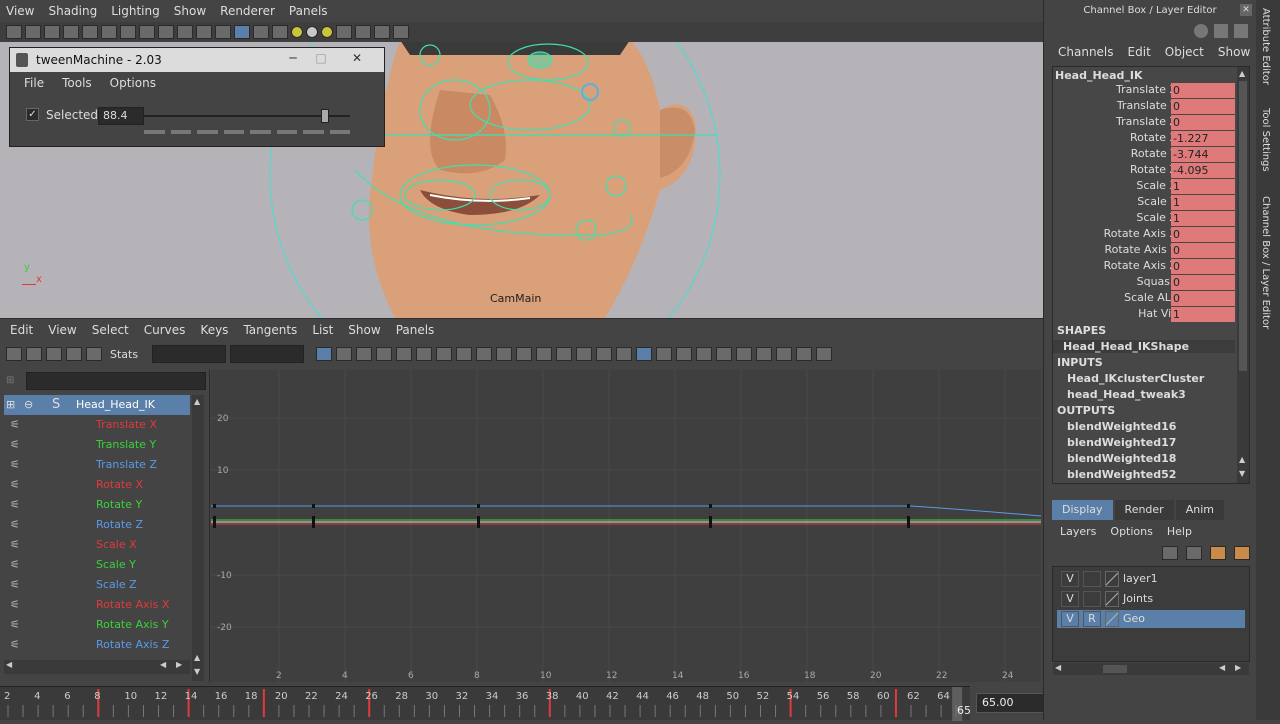 The height and width of the screenshot is (724, 1280). Describe the element at coordinates (133, 83) in the screenshot. I see `tween-menu-options: Options` at that location.